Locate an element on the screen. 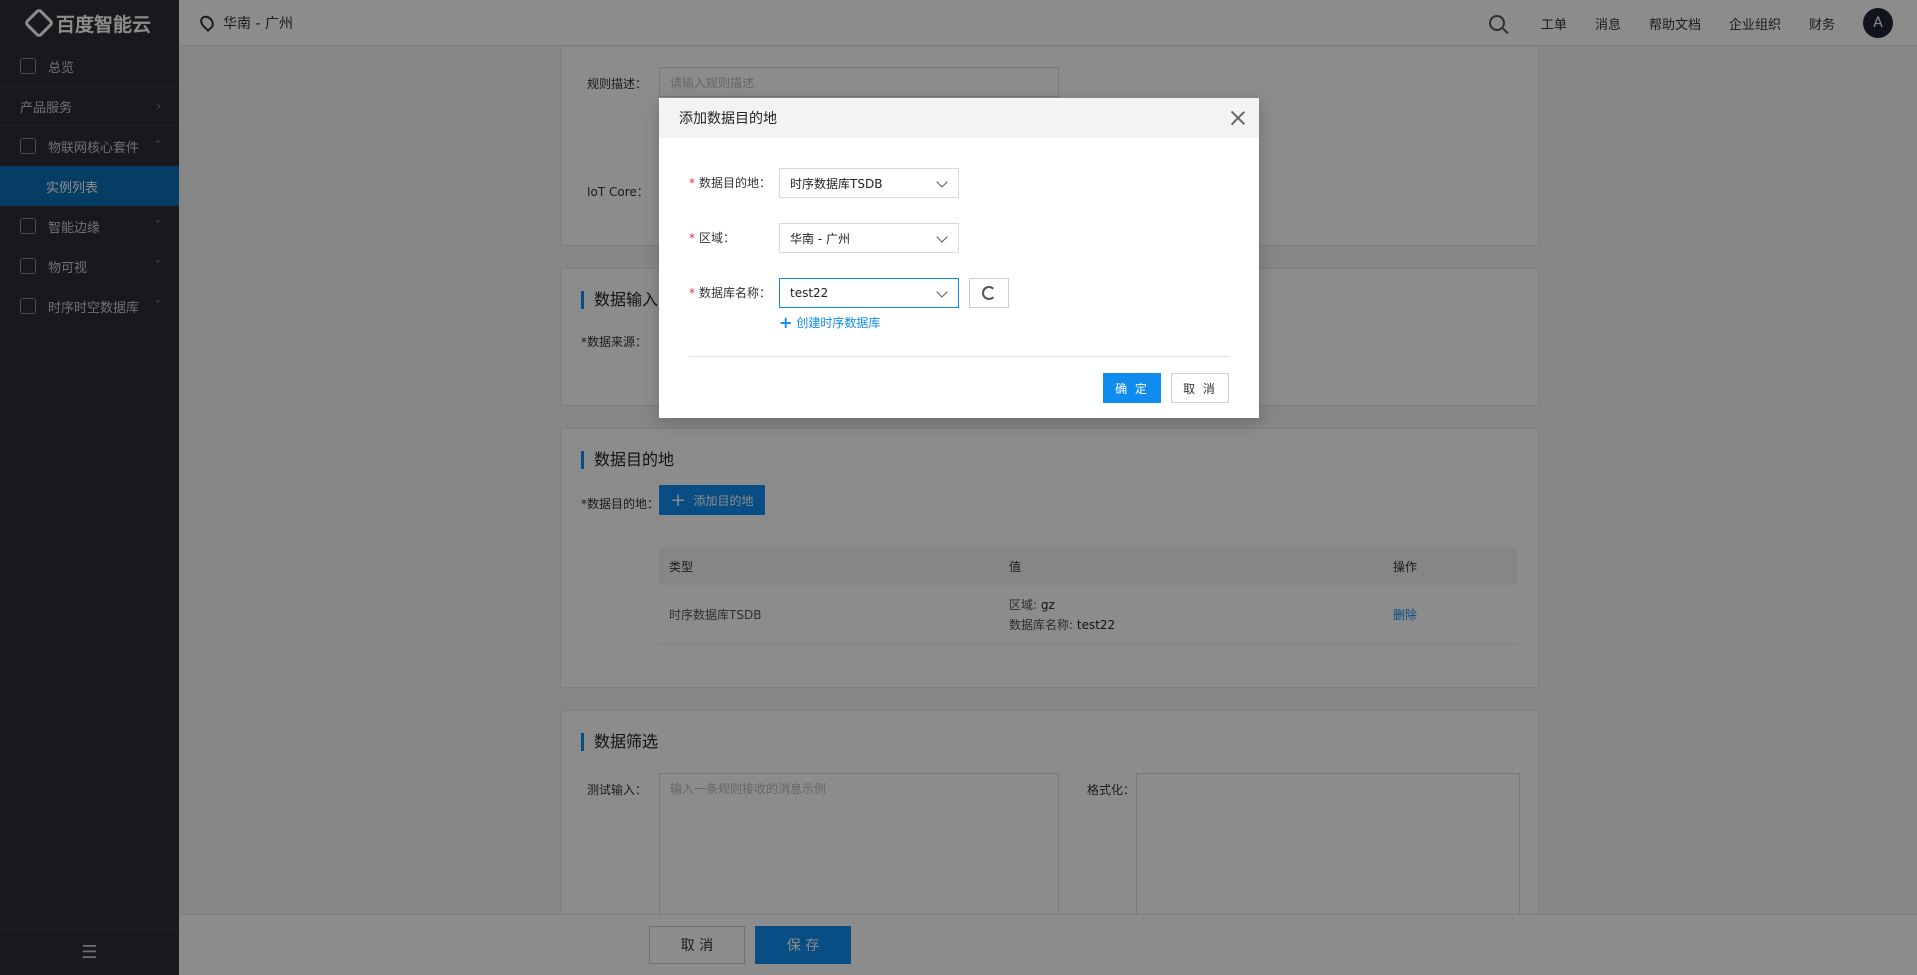 This screenshot has width=1917, height=975. modal-title: 添加数据目的地 is located at coordinates (728, 119).